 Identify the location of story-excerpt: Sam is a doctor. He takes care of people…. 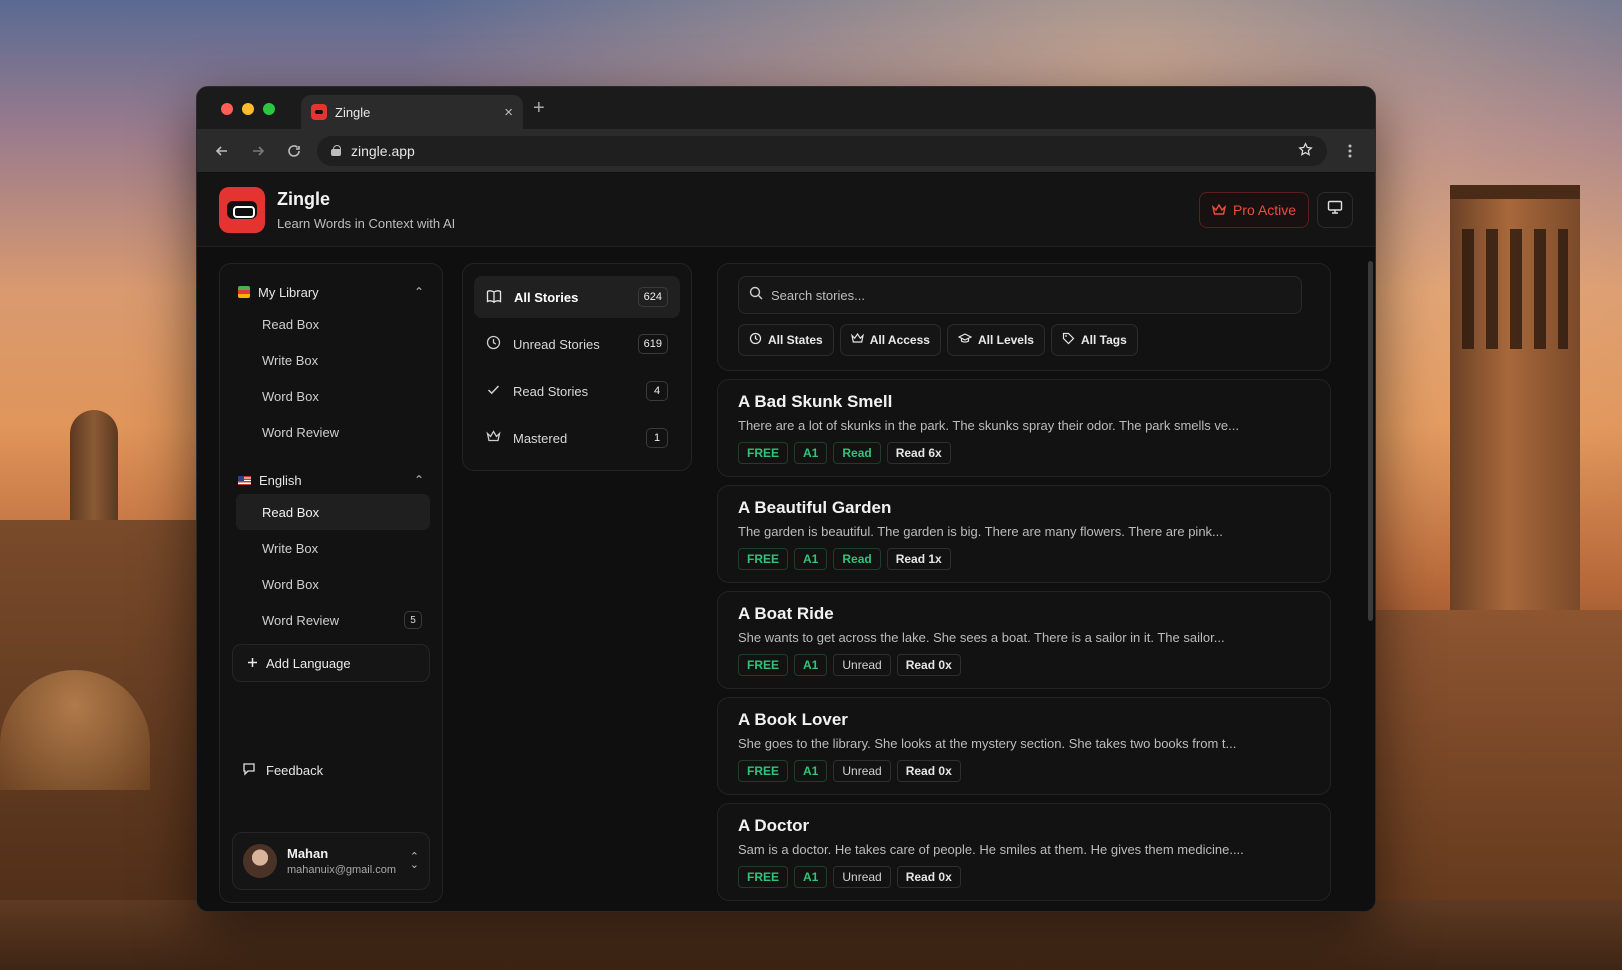
(991, 849).